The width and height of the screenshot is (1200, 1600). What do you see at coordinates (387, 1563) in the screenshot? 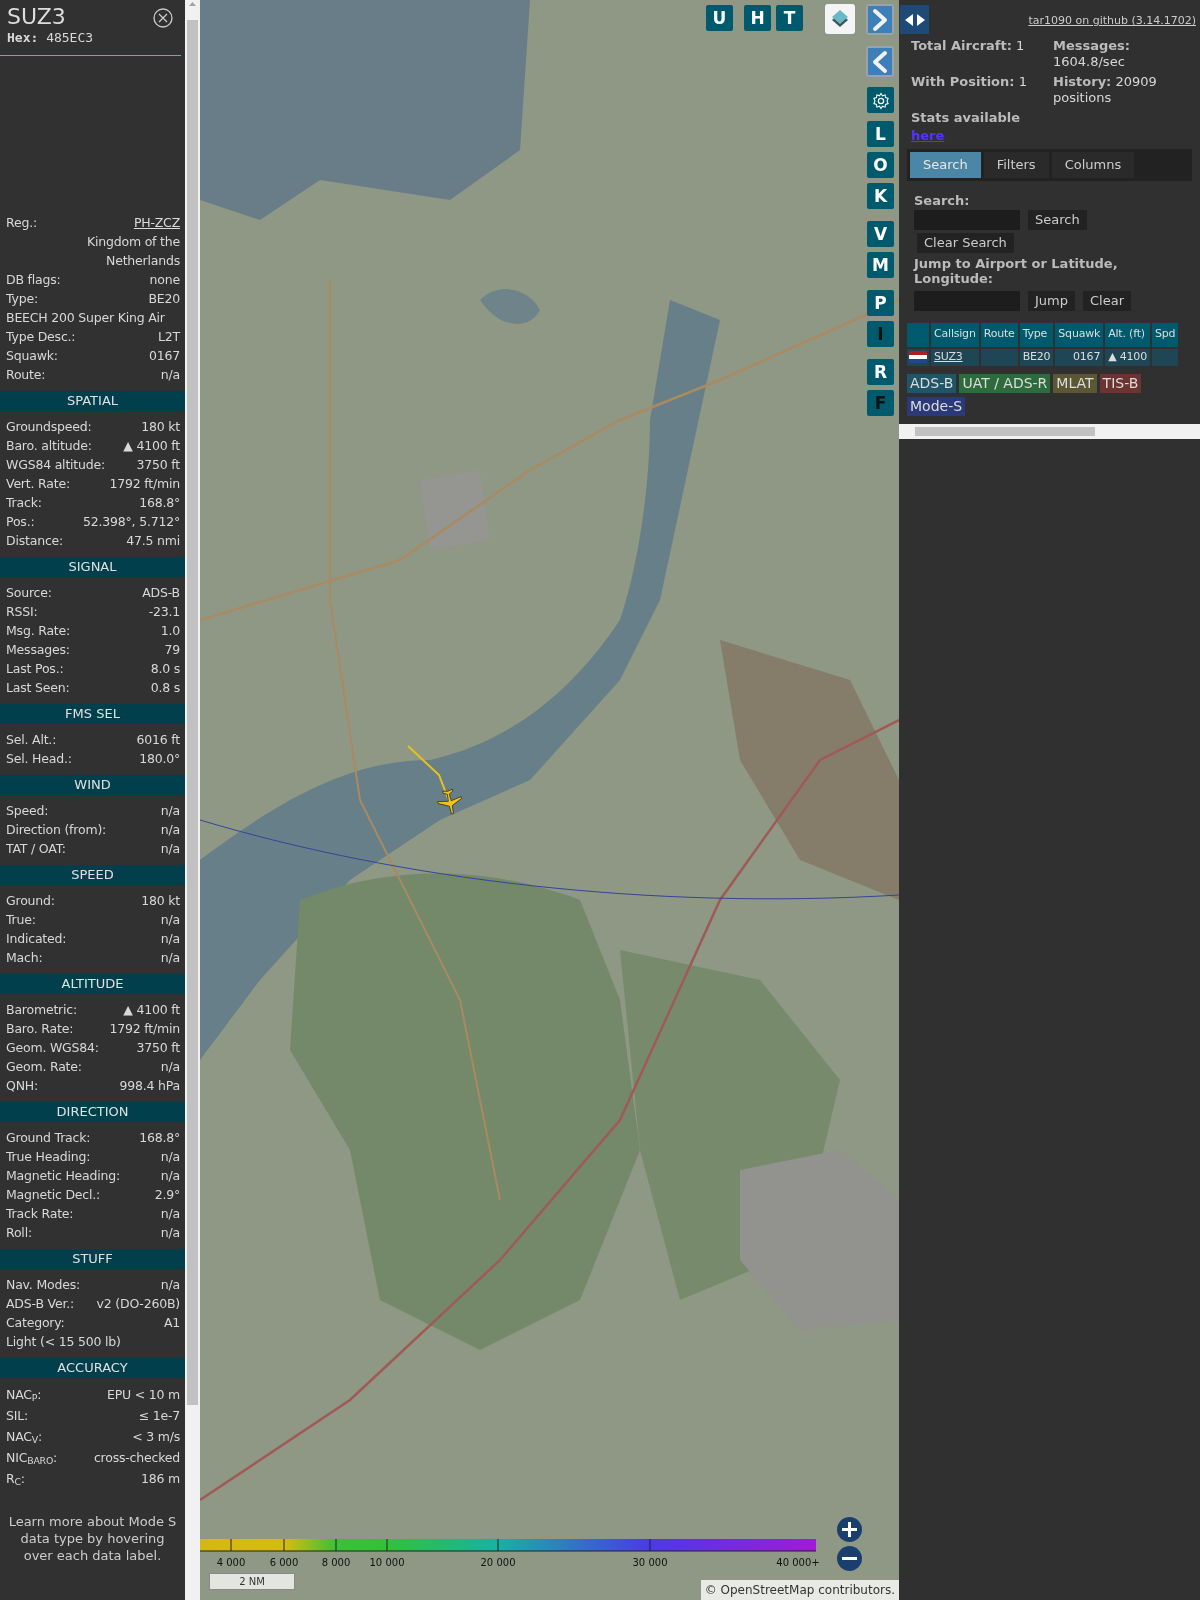
I see `altitude-label: 10 000` at bounding box center [387, 1563].